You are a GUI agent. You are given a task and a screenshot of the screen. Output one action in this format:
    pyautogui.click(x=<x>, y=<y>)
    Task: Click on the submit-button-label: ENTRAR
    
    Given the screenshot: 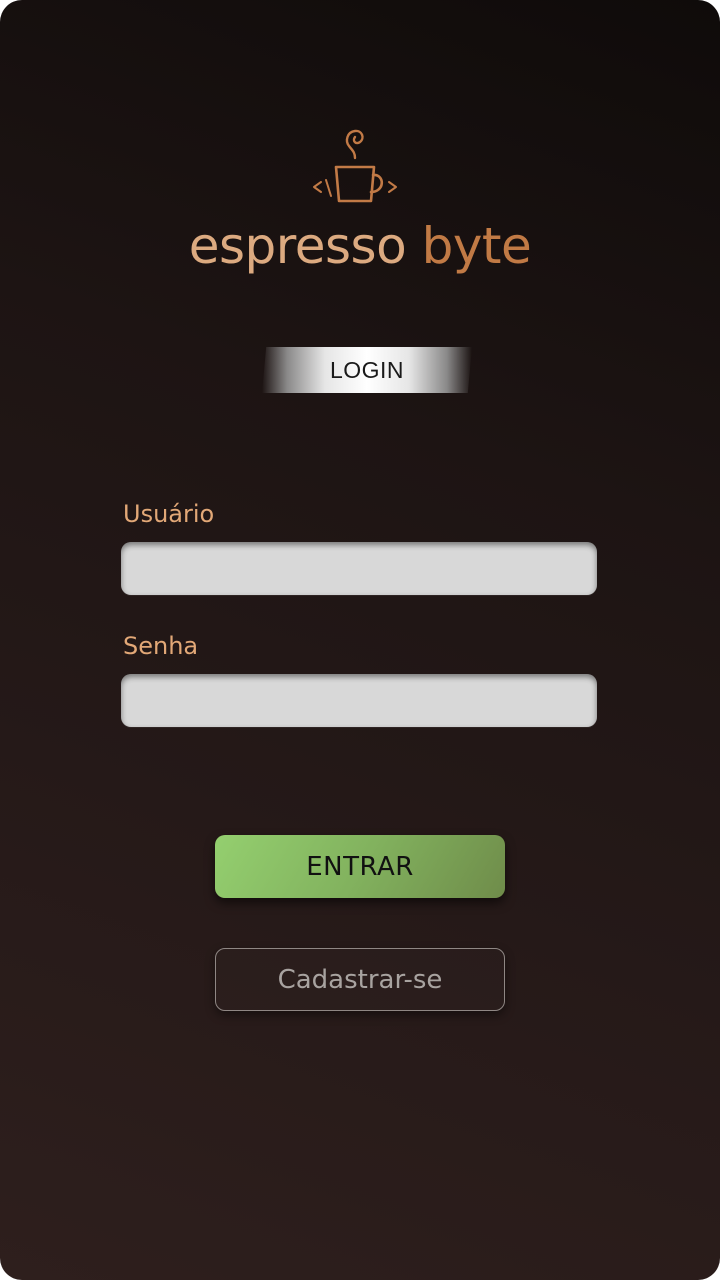 What is the action you would take?
    pyautogui.click(x=360, y=866)
    